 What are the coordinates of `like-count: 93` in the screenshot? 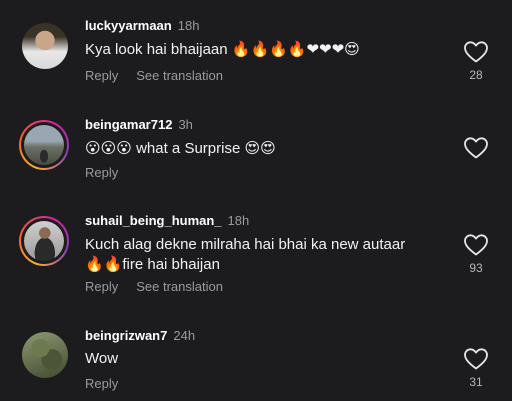 It's located at (476, 268).